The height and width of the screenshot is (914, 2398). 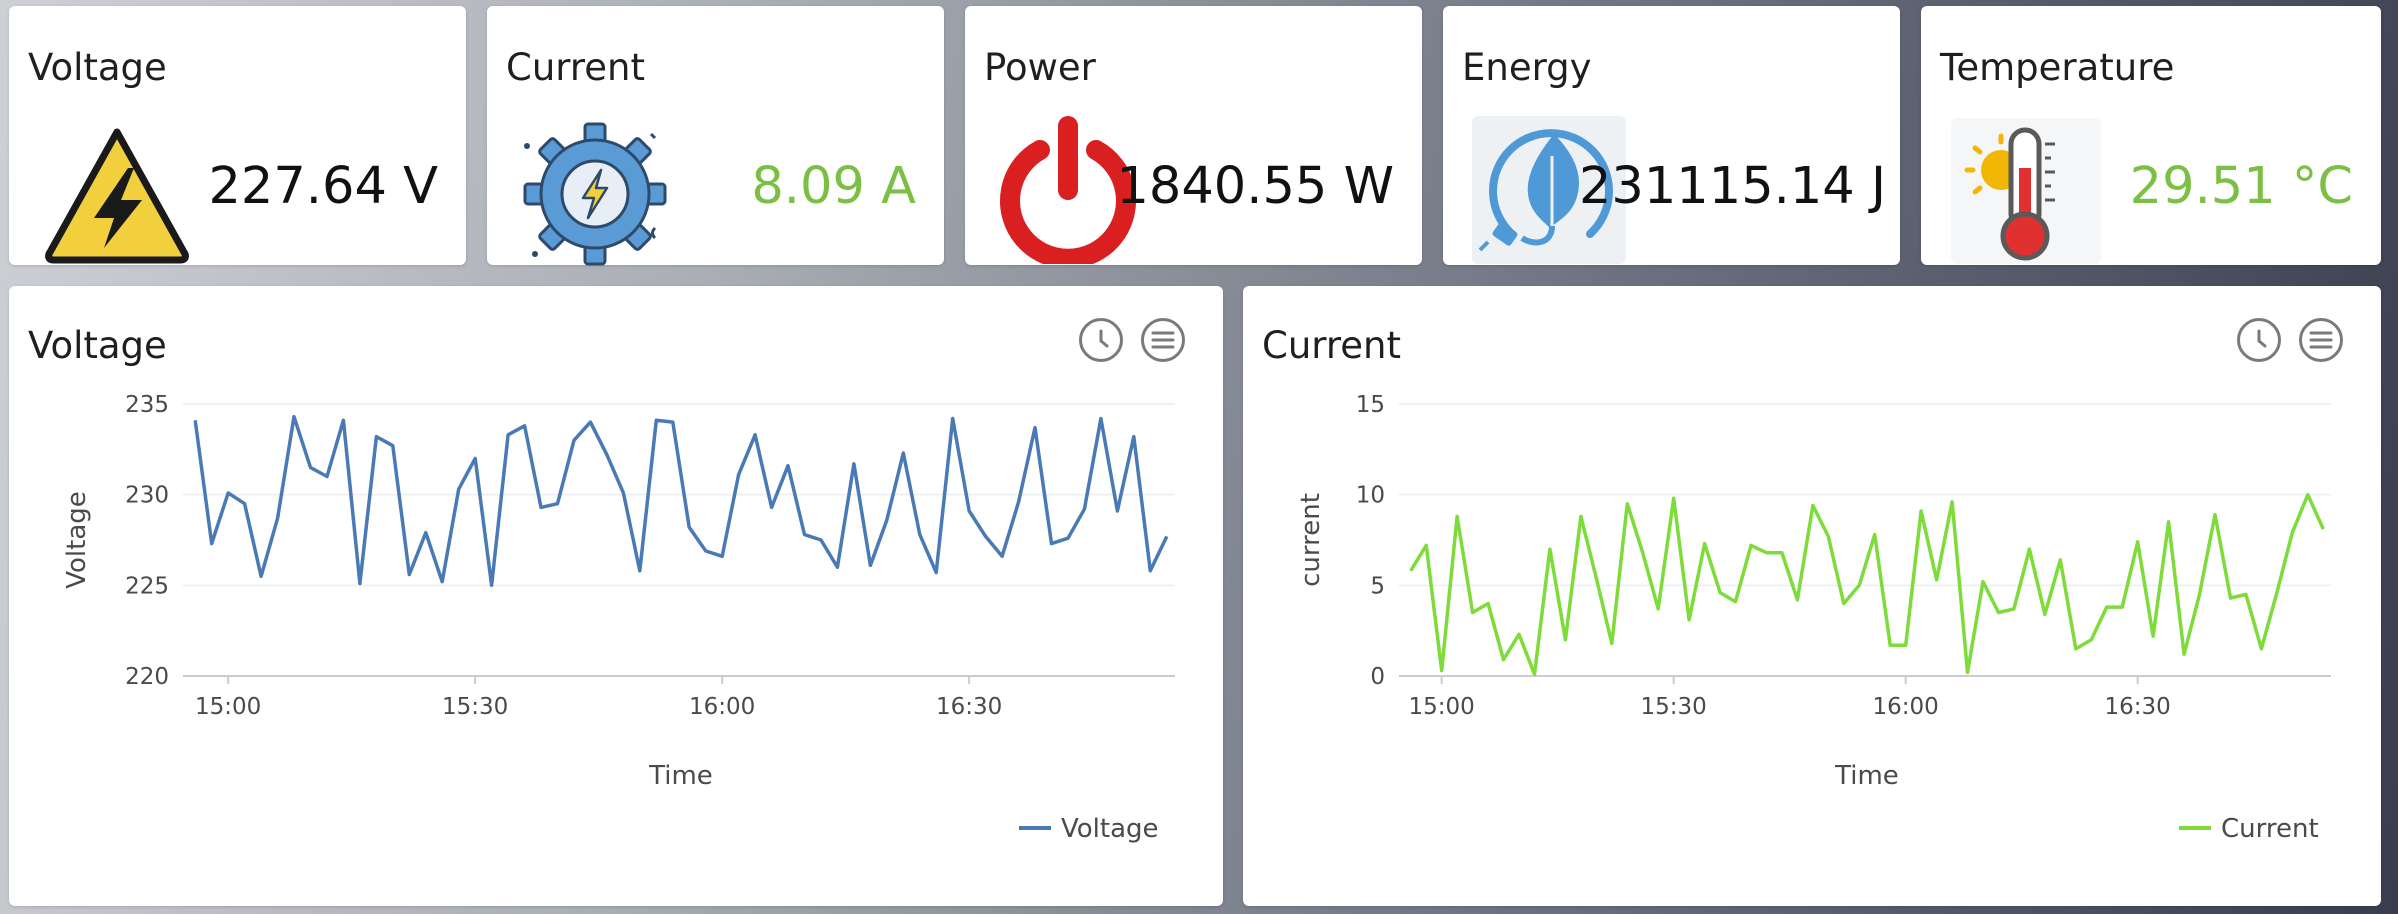 What do you see at coordinates (1377, 586) in the screenshot?
I see `y-tick-label: 5` at bounding box center [1377, 586].